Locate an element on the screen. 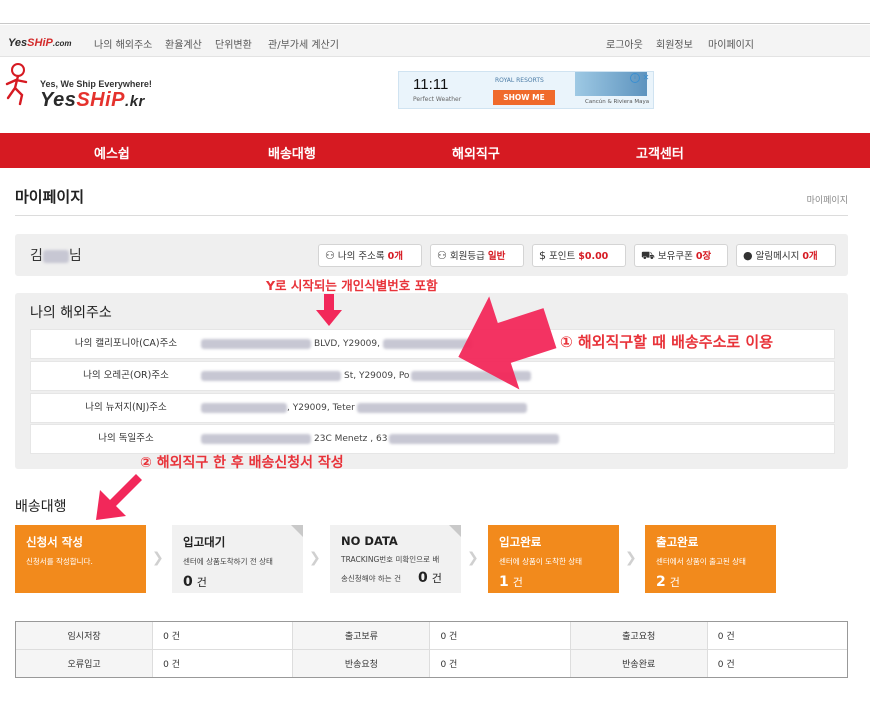 This screenshot has width=870, height=718. nav-overseas-purchase: 해외직구 is located at coordinates (476, 152).